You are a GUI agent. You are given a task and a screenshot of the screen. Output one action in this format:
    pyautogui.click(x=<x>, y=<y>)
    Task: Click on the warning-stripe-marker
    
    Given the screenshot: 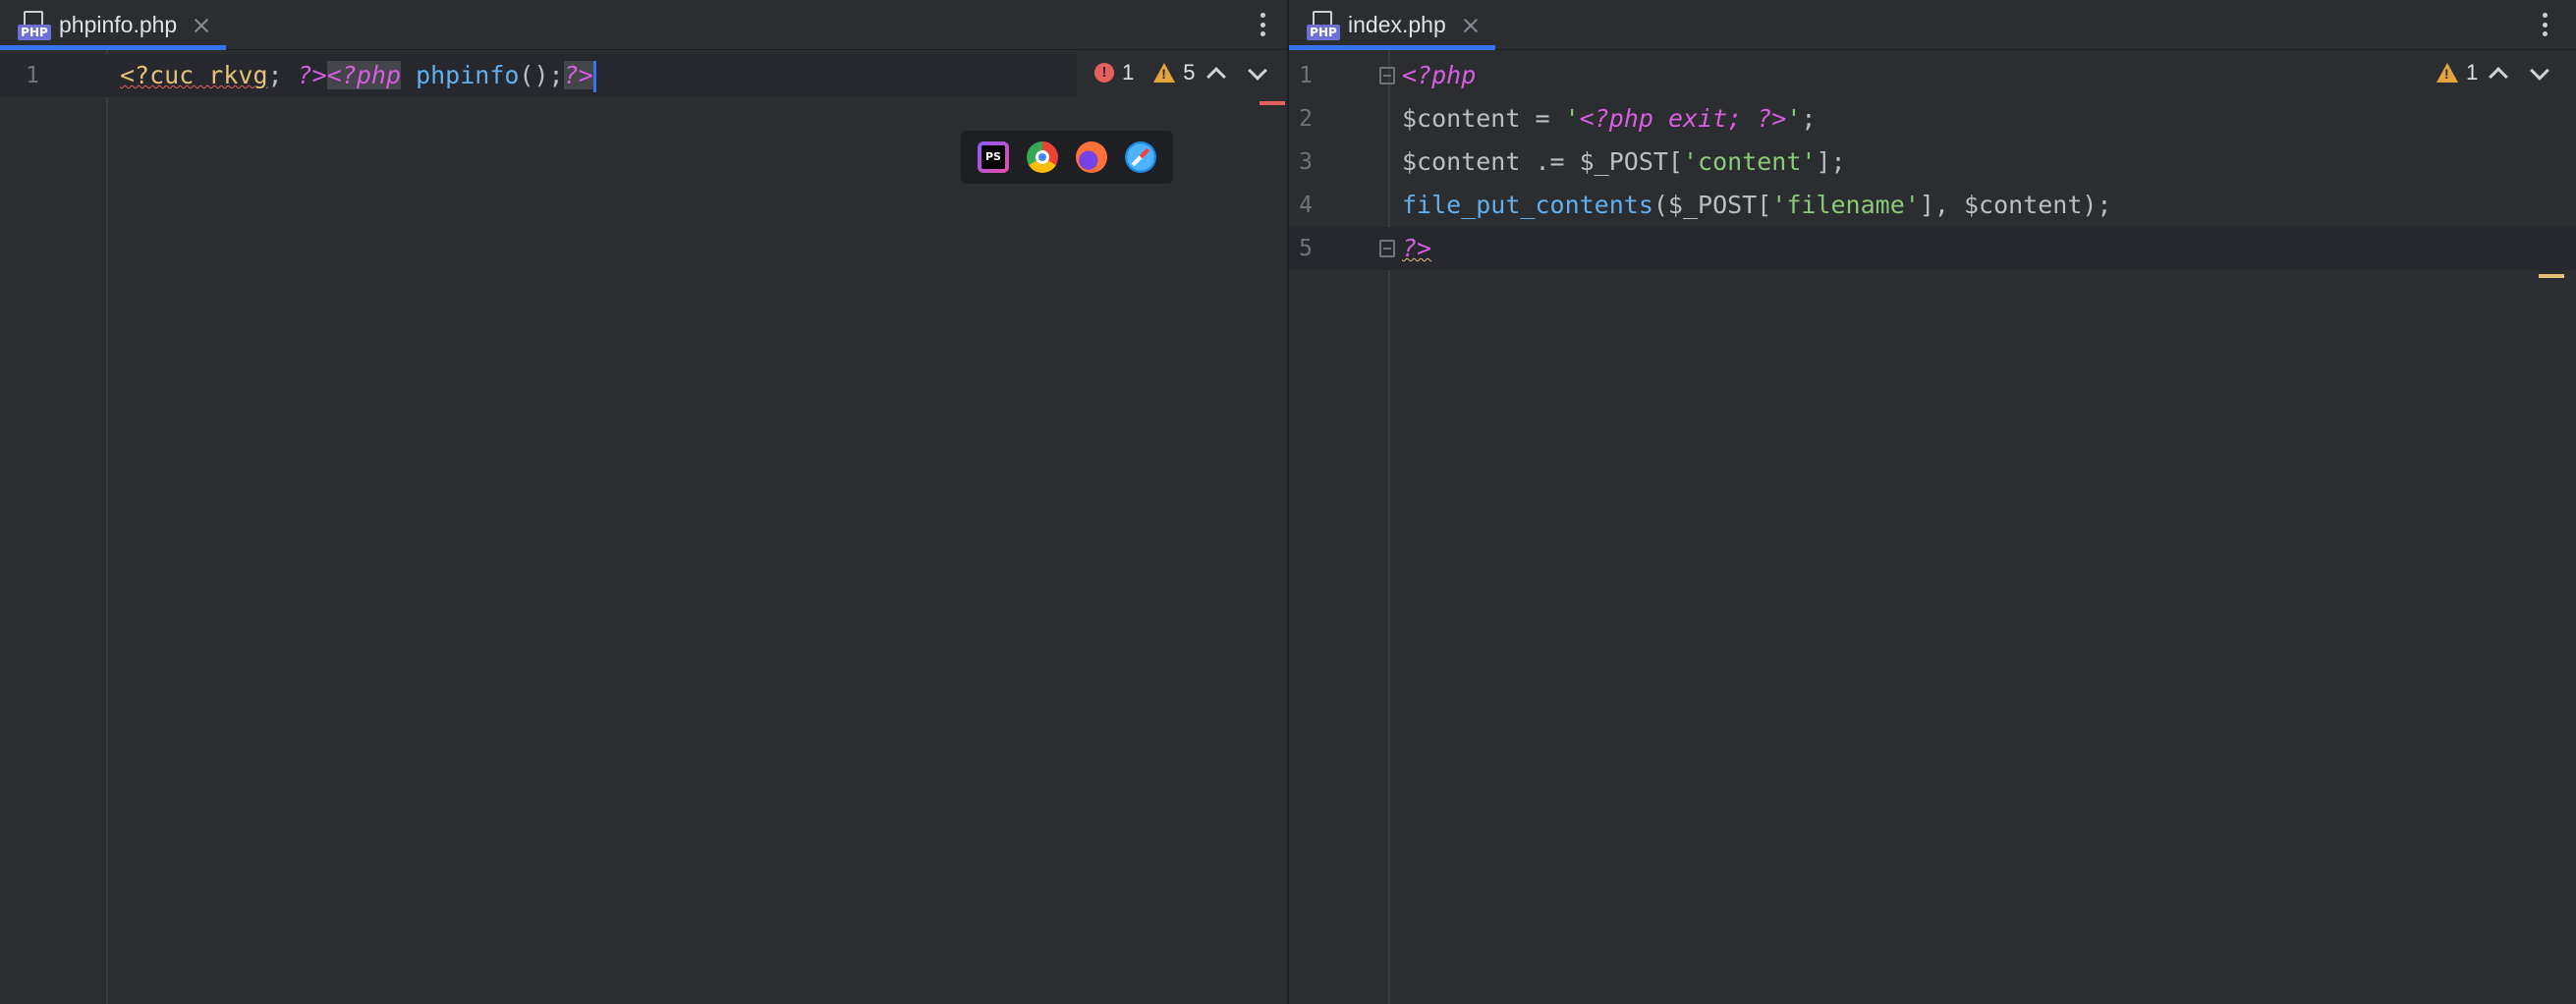 What is the action you would take?
    pyautogui.click(x=2551, y=276)
    